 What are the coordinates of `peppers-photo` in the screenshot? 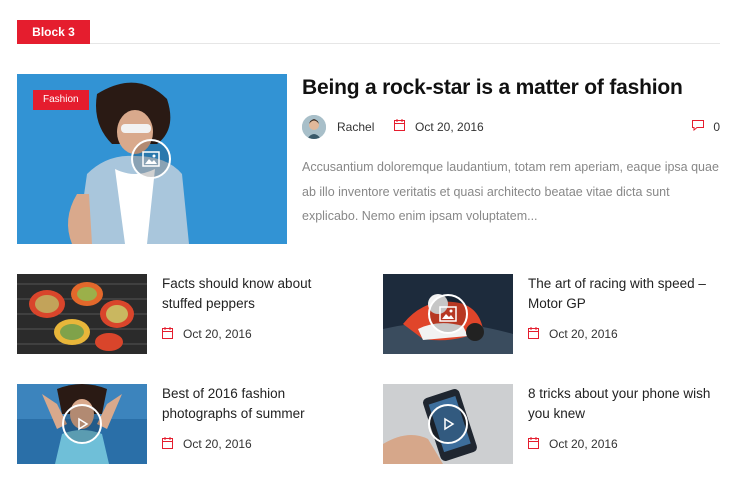 It's located at (82, 314).